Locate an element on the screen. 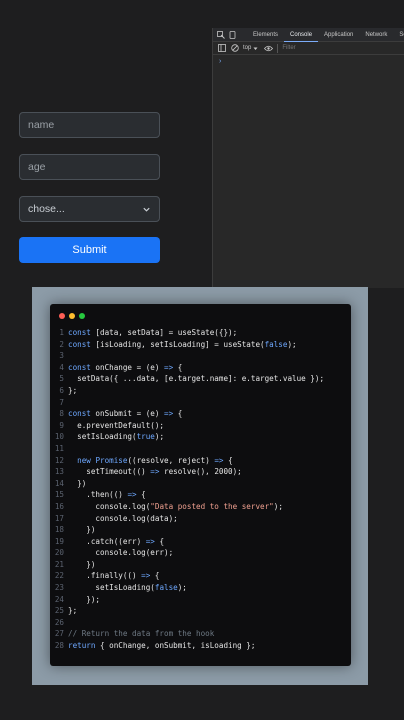 This screenshot has width=404, height=720. line-number: 12 is located at coordinates (59, 460).